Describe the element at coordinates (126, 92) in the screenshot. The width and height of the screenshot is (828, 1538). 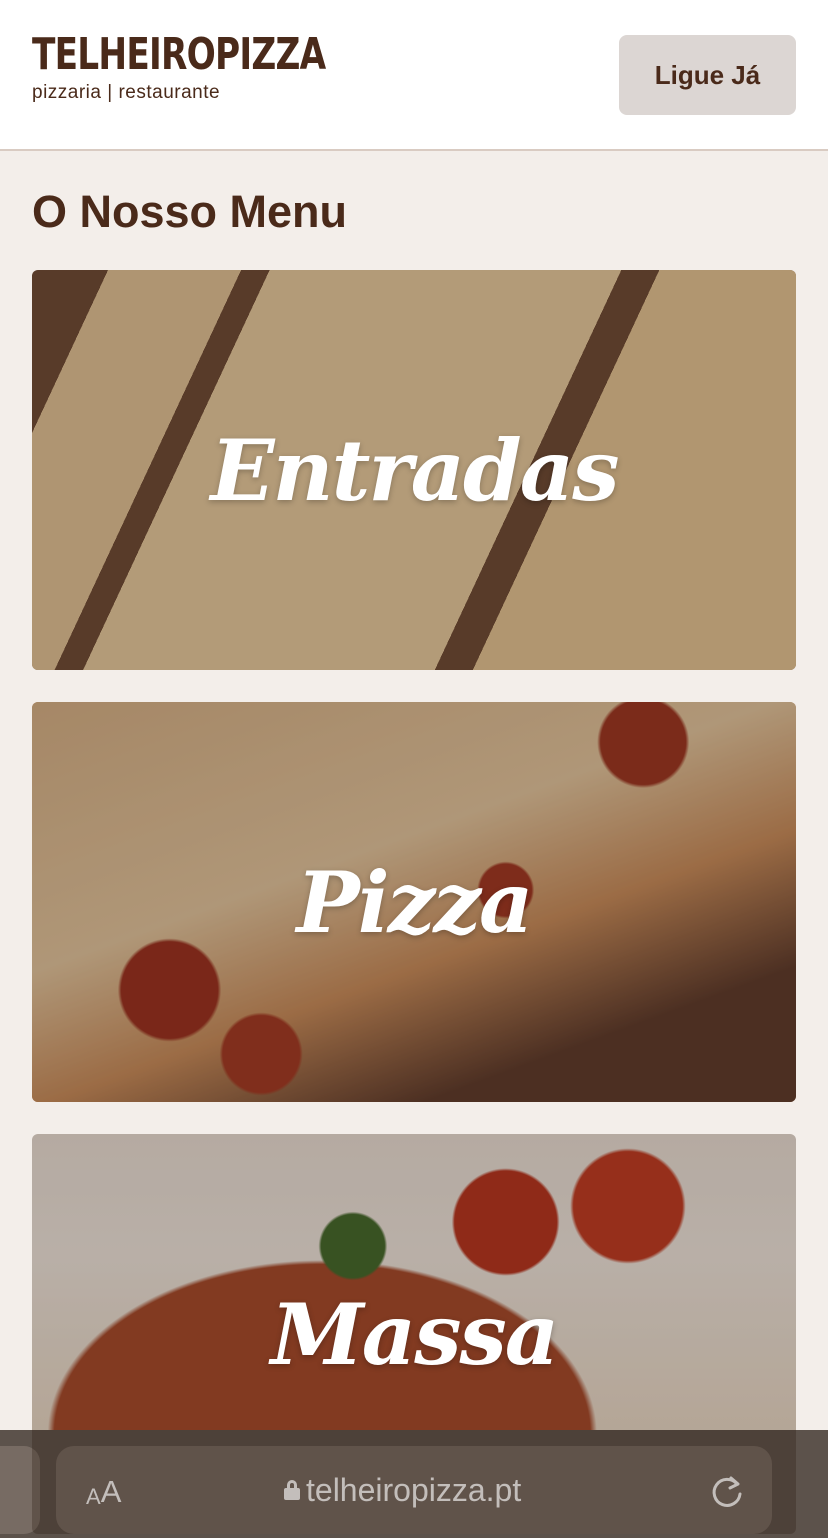
I see `brand-tagline: pizzaria | restaurante` at that location.